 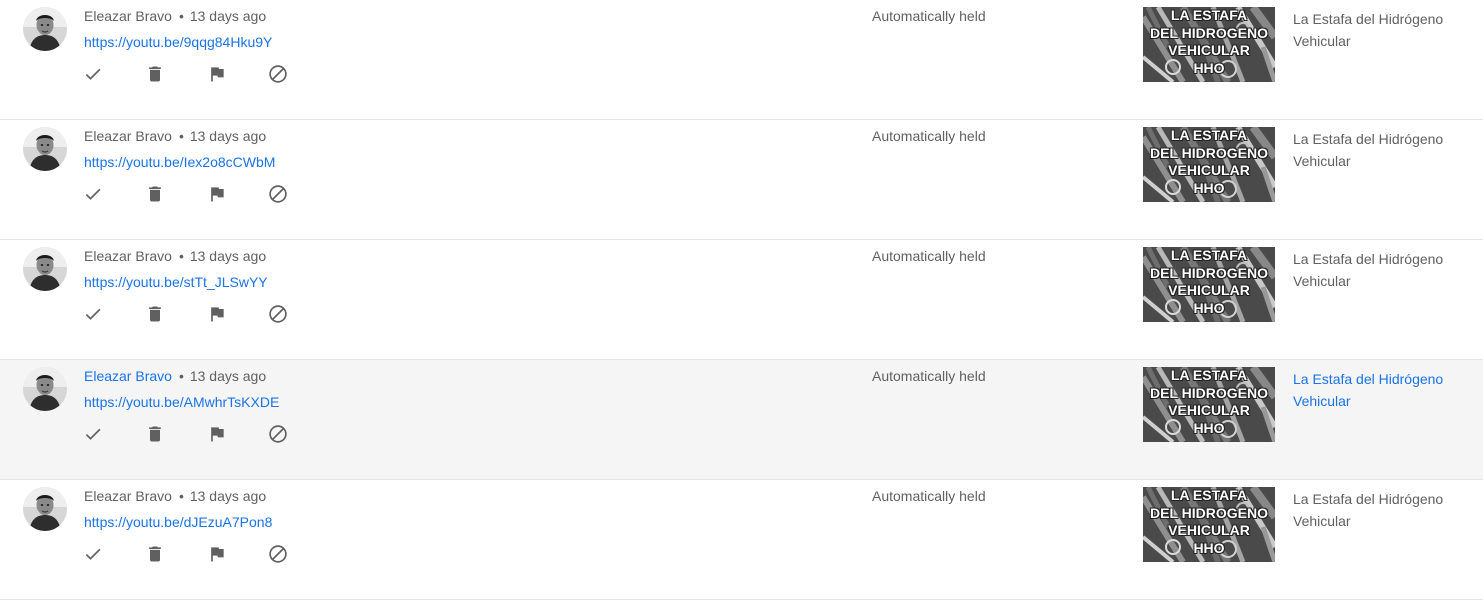 I want to click on comment-link: https://youtu.be/Iex2o8cCWbM, so click(x=179, y=162).